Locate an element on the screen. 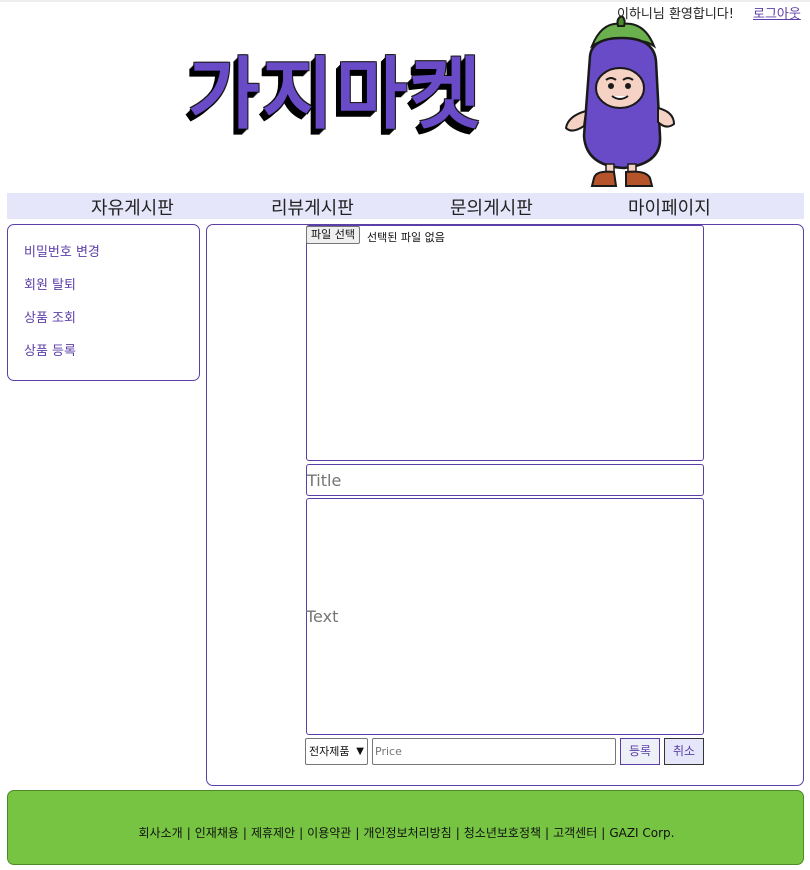  category-select: 전자제품 ▼ is located at coordinates (336, 751).